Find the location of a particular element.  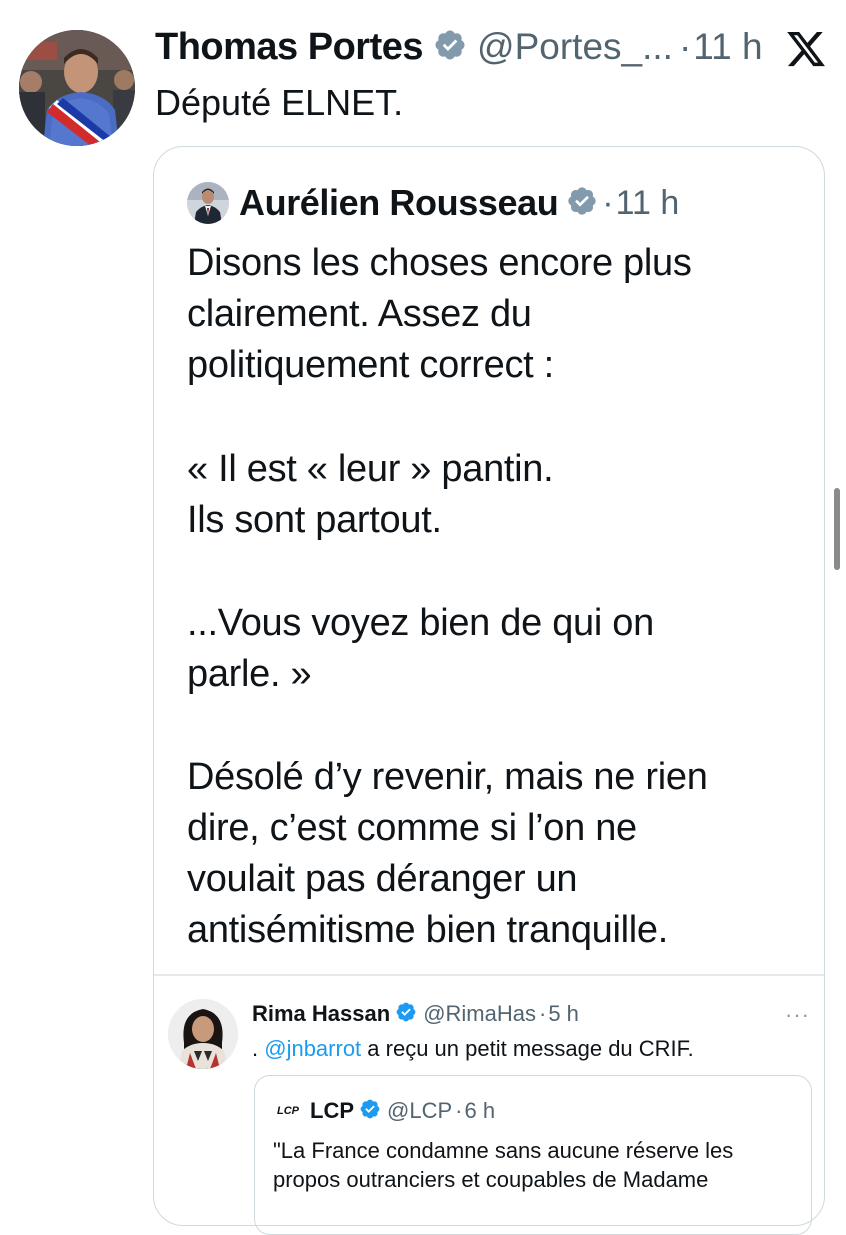

quoted-author-avatar is located at coordinates (208, 203).